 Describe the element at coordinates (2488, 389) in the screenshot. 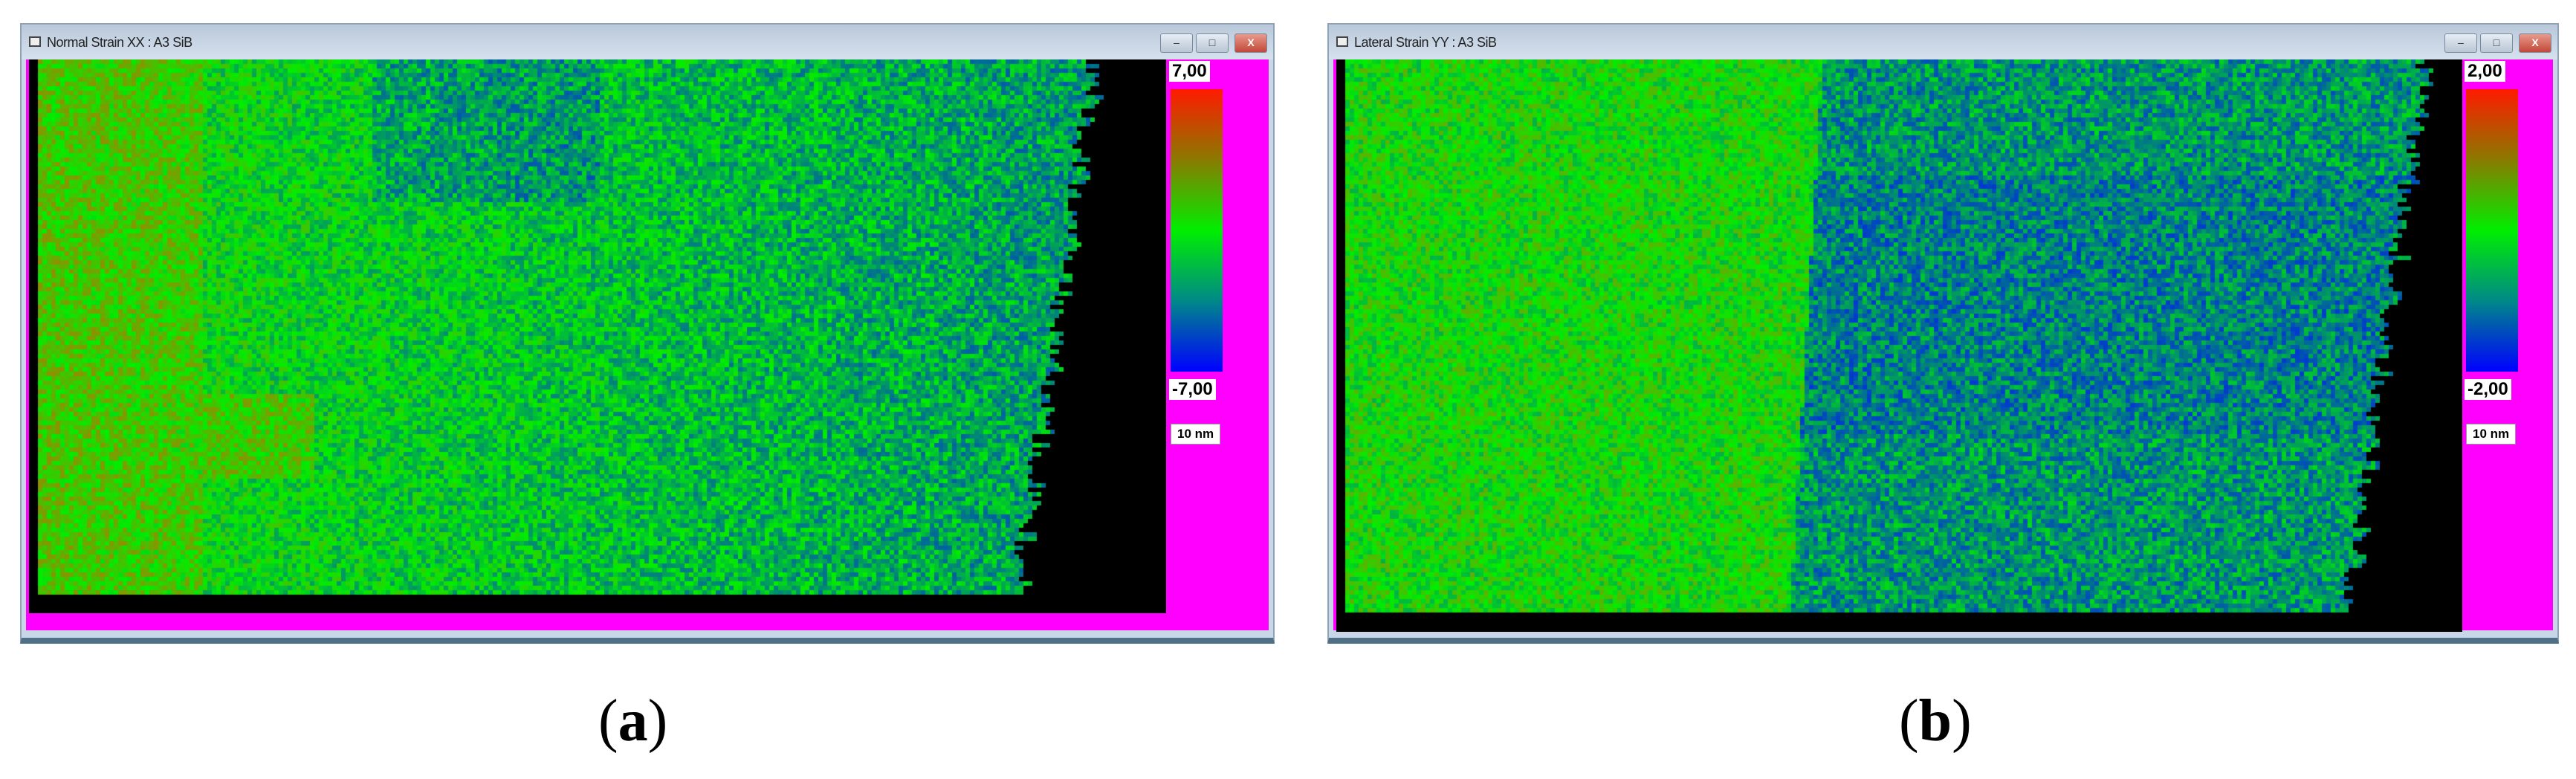

I see `colorbar-min-label: -2,00` at that location.